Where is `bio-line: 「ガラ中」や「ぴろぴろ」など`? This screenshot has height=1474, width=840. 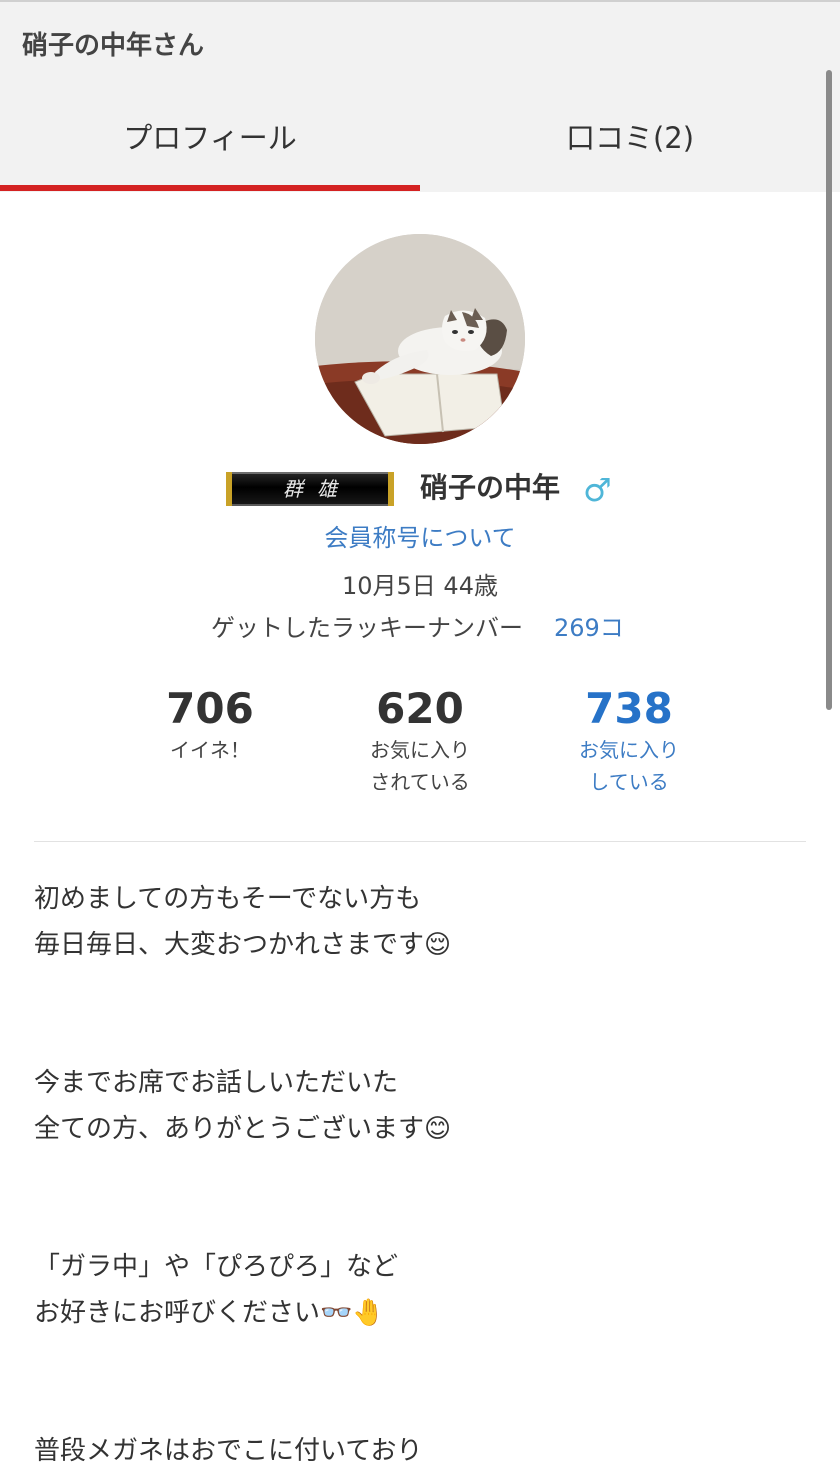
bio-line: 「ガラ中」や「ぴろぴろ」など is located at coordinates (216, 1267).